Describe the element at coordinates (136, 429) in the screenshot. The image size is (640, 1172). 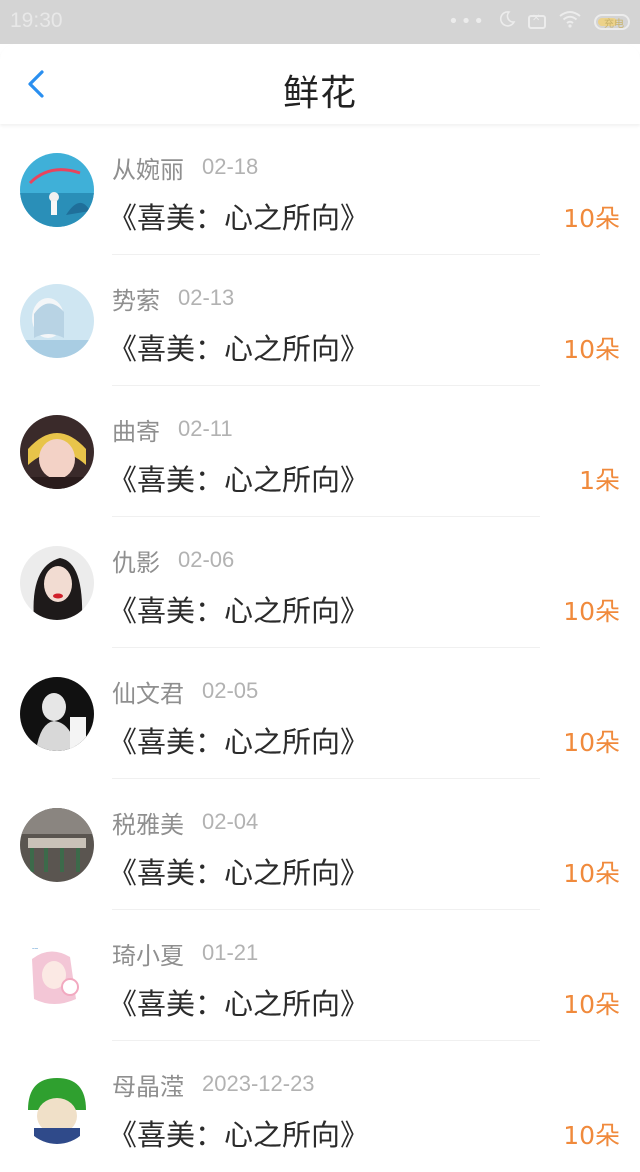
I see `user-name: 曲寄` at that location.